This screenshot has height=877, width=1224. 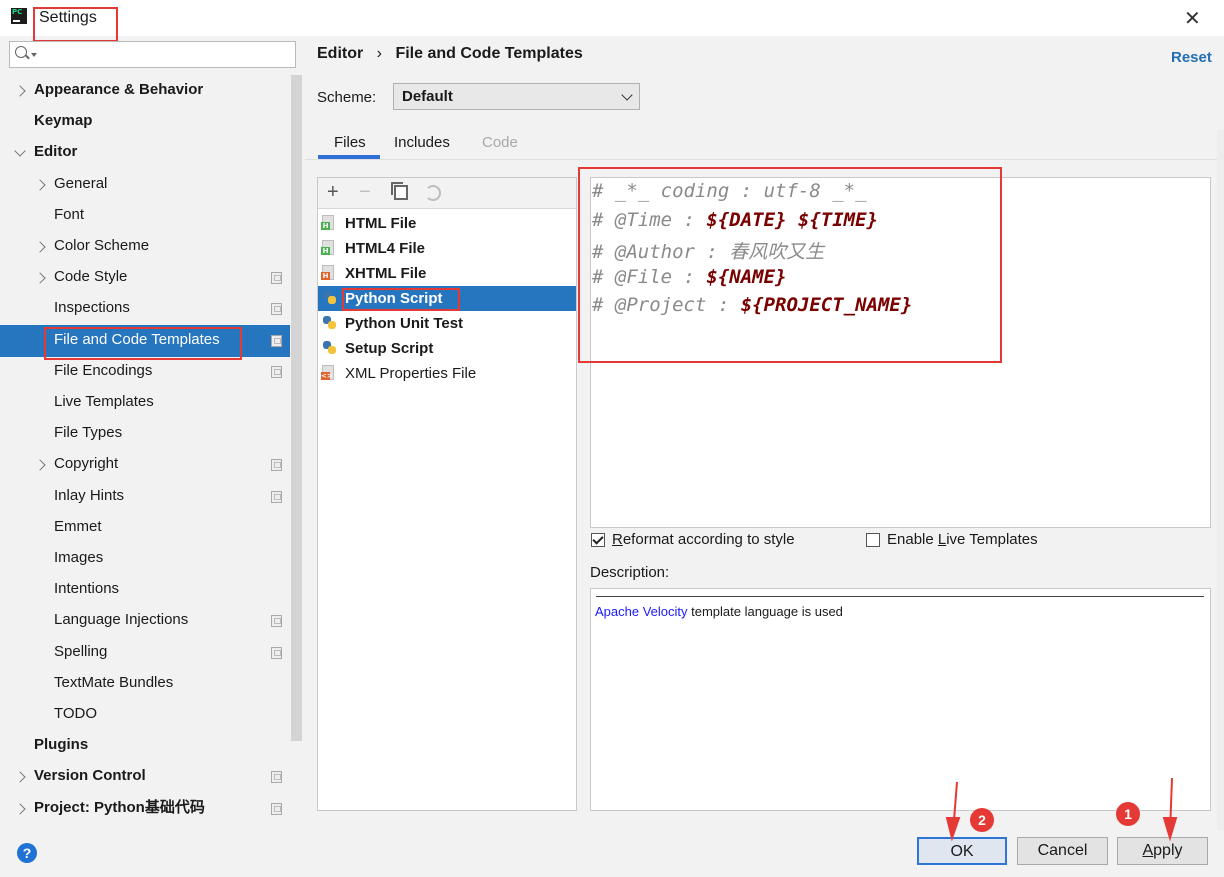 I want to click on annotation-arrows, so click(x=1061, y=809).